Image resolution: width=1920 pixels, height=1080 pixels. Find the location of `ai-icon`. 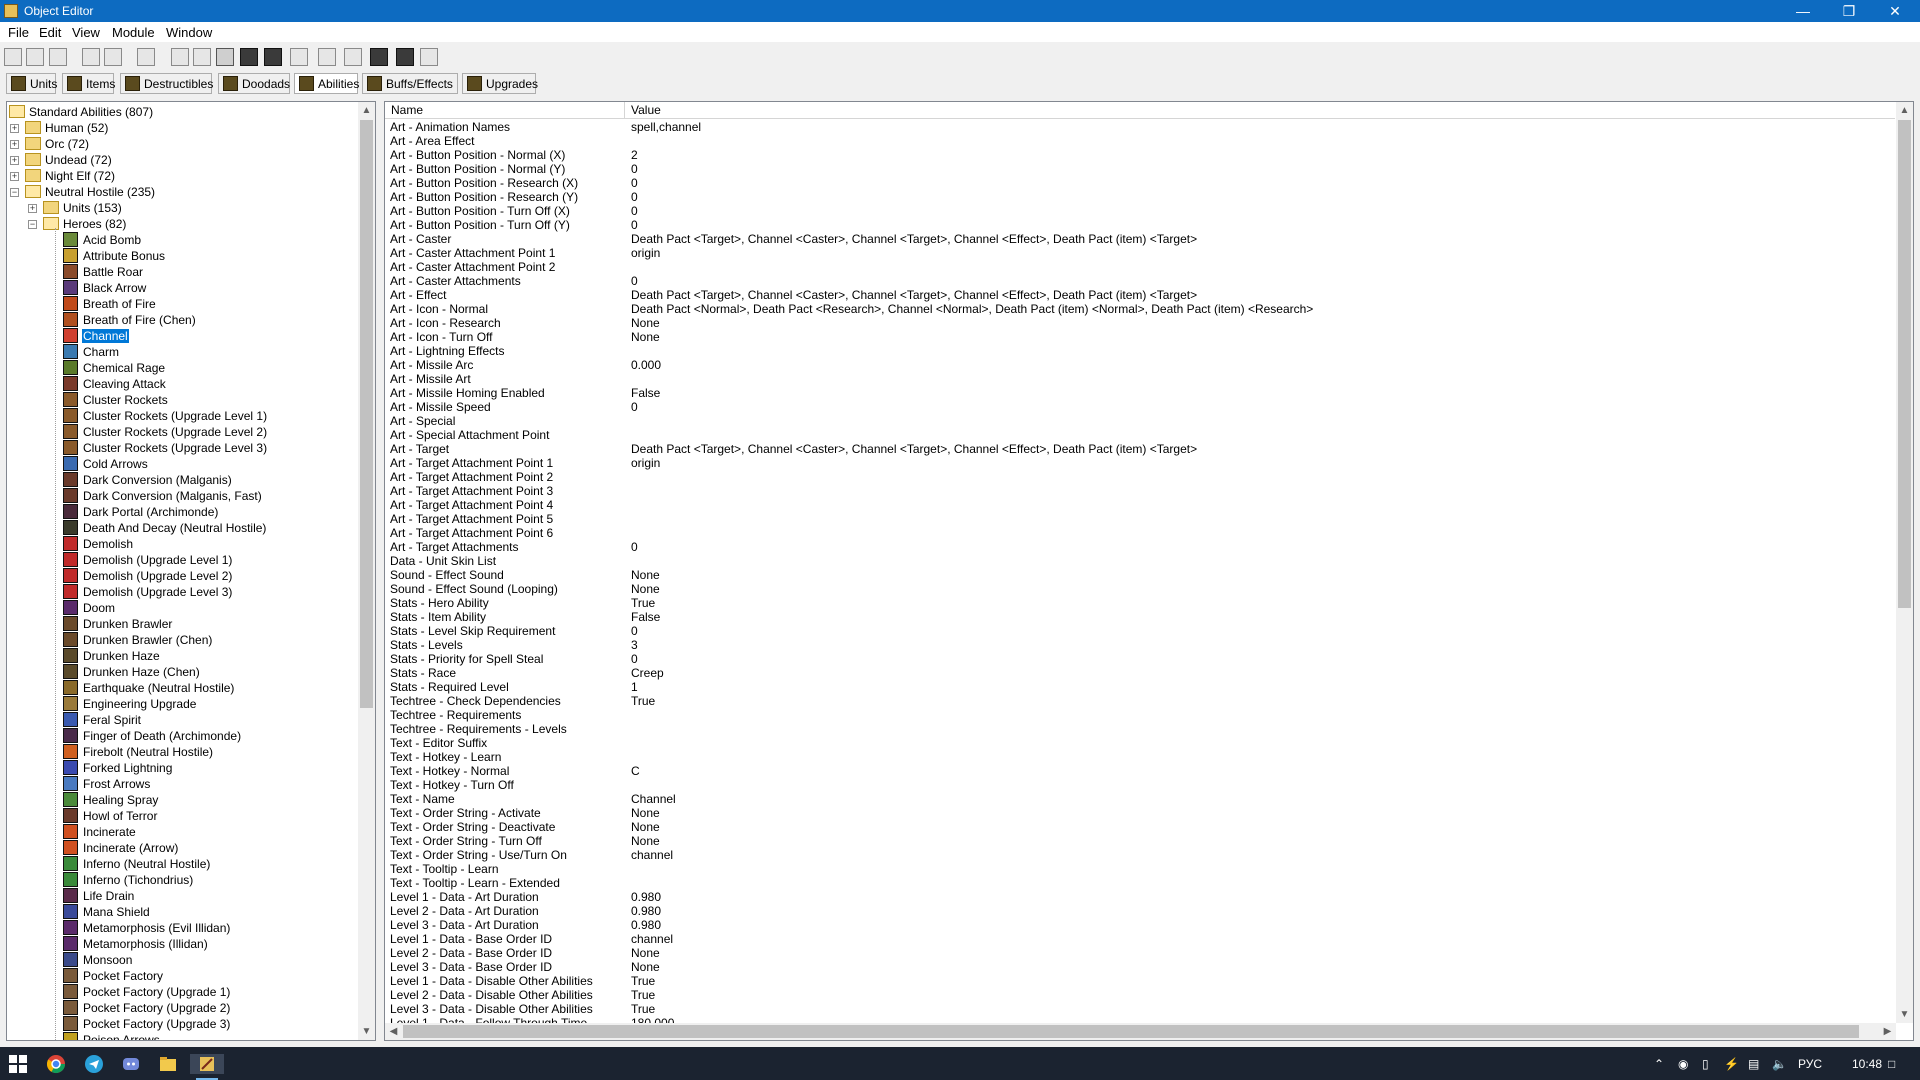

ai-icon is located at coordinates (405, 57).